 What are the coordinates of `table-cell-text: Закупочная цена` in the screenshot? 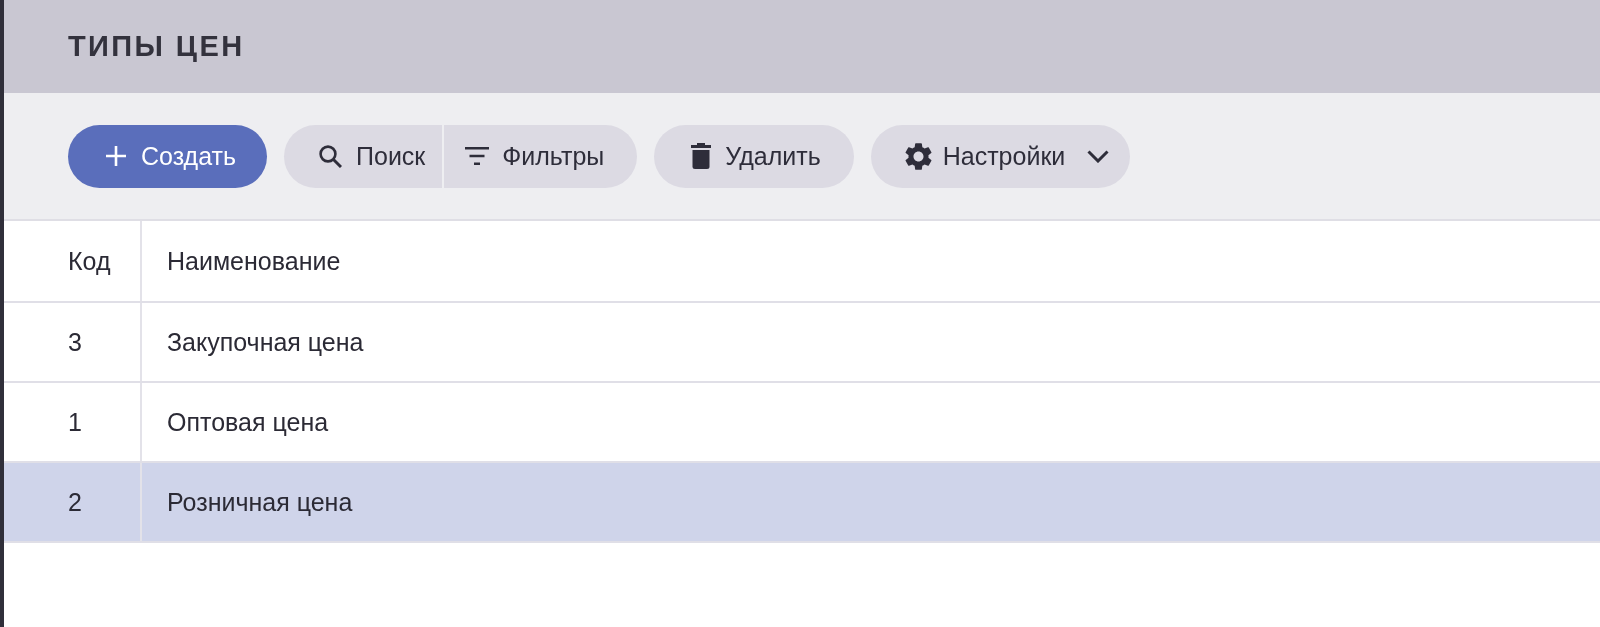 It's located at (265, 342).